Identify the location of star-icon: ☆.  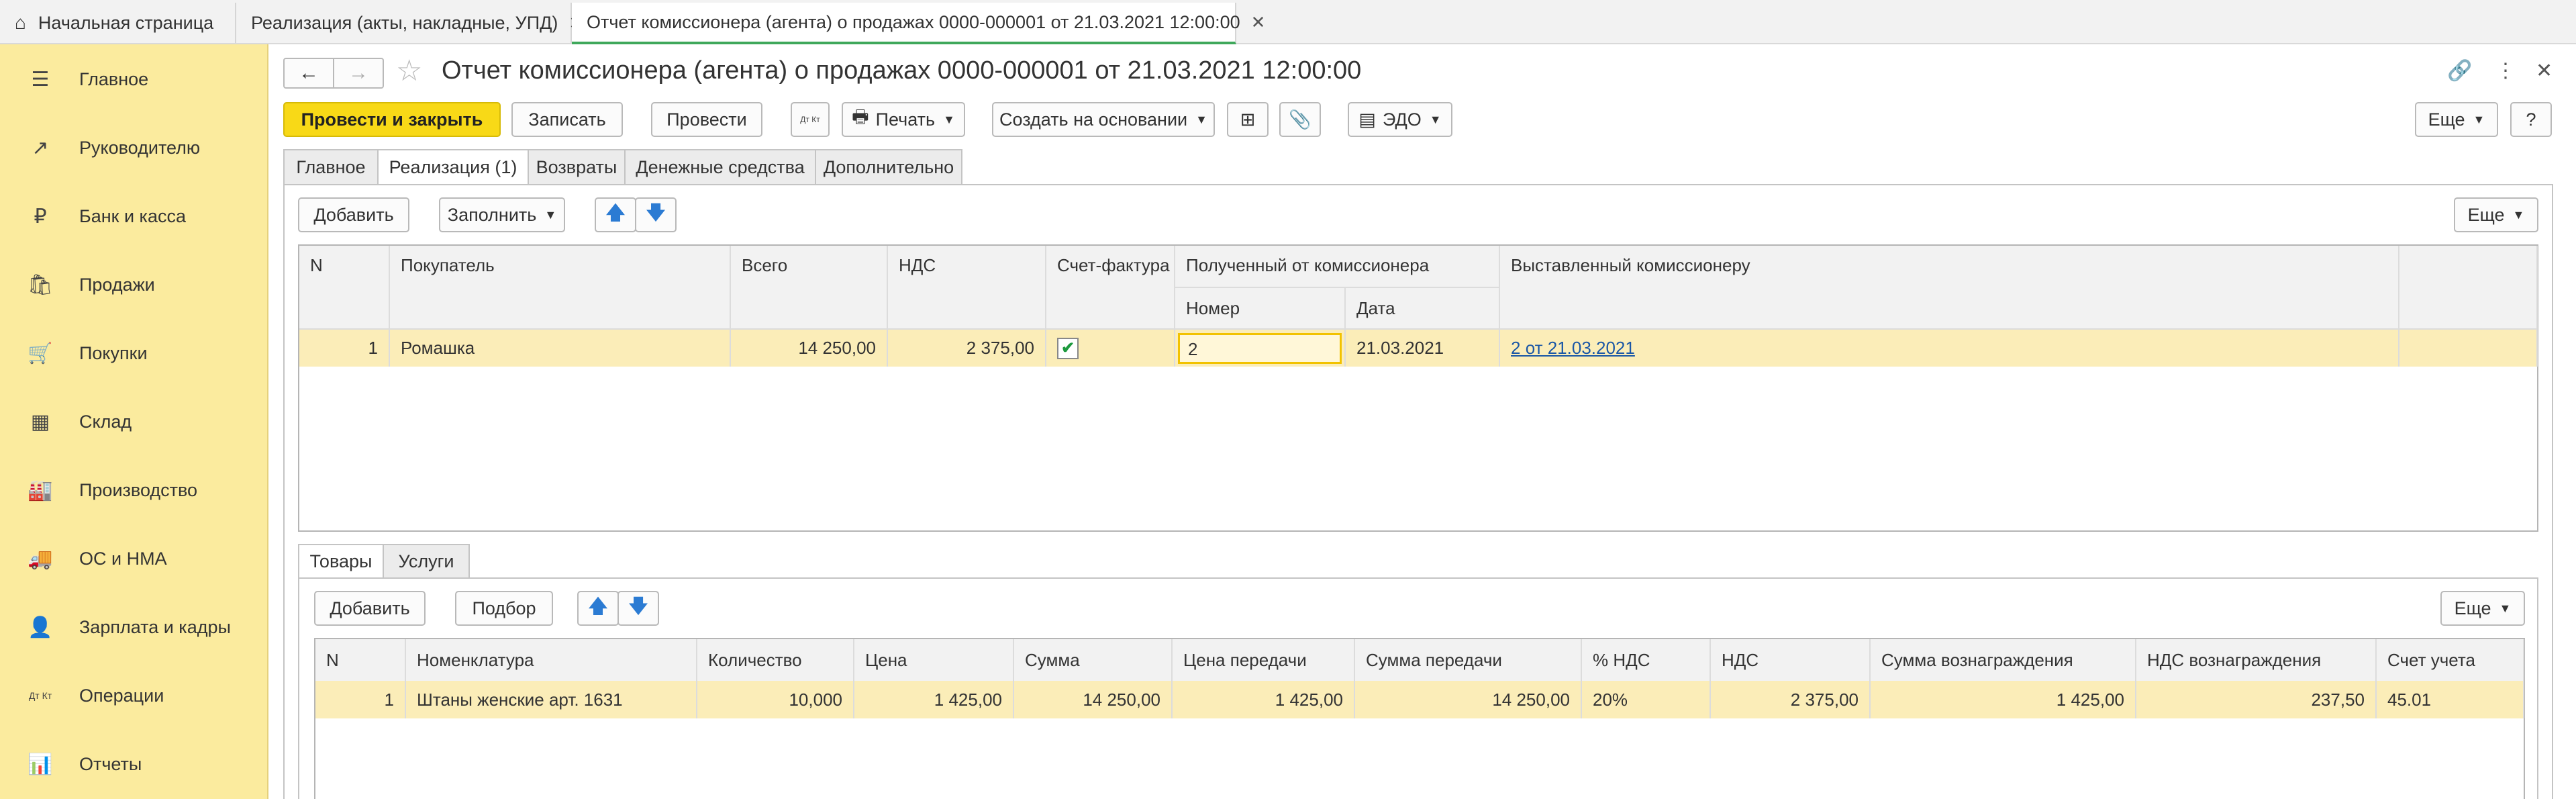
(409, 71).